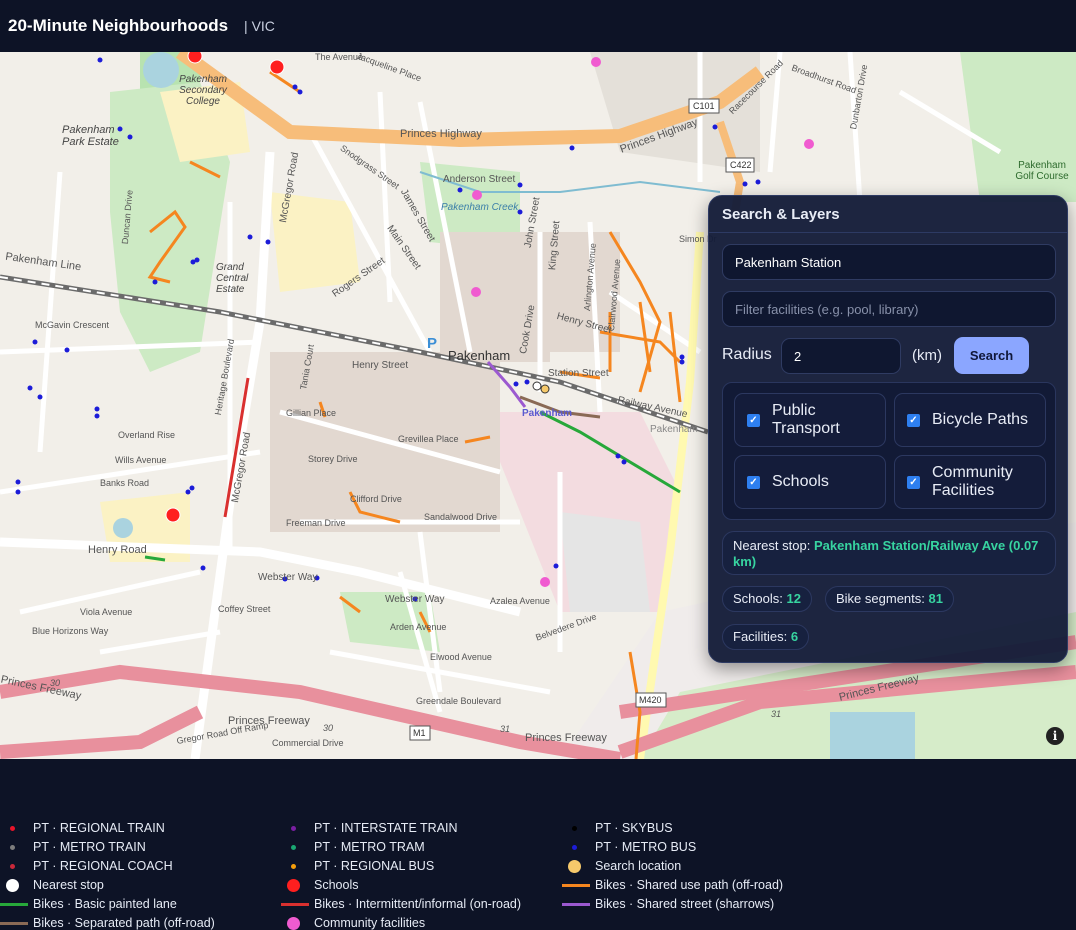  I want to click on legend-item: Nearest stop, so click(55, 885).